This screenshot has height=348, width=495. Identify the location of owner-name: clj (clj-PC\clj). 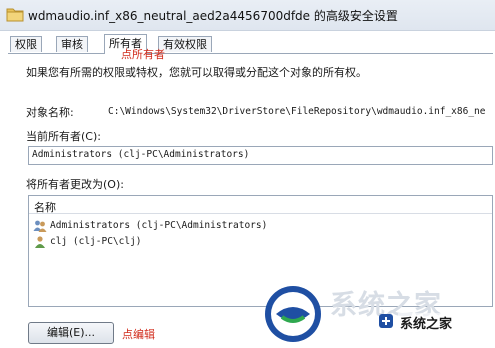
(96, 241).